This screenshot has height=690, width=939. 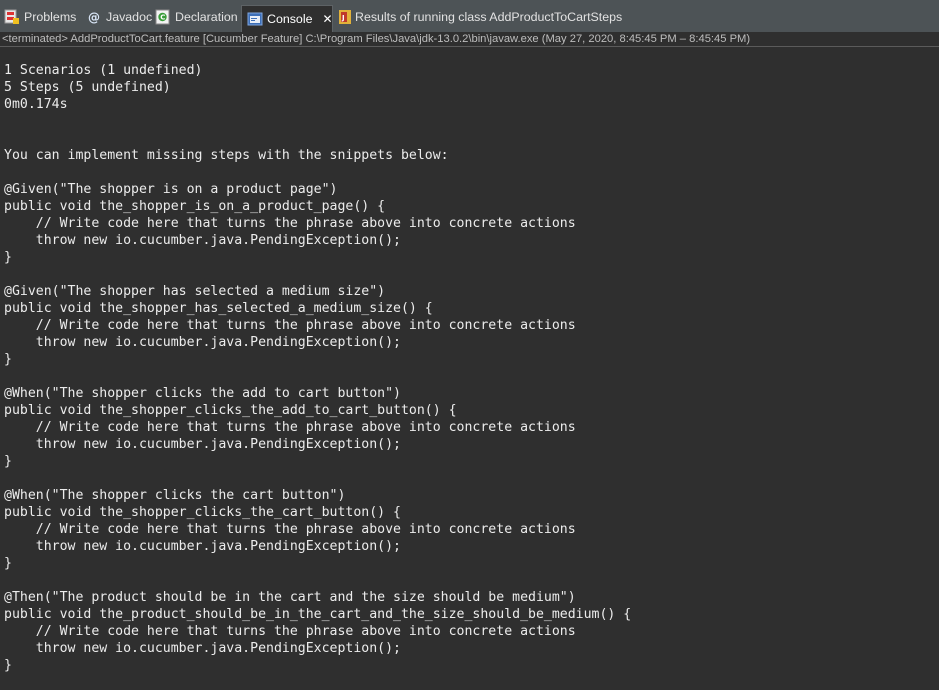 I want to click on console-line: 1 Scenarios (1 undefined), so click(x=103, y=70).